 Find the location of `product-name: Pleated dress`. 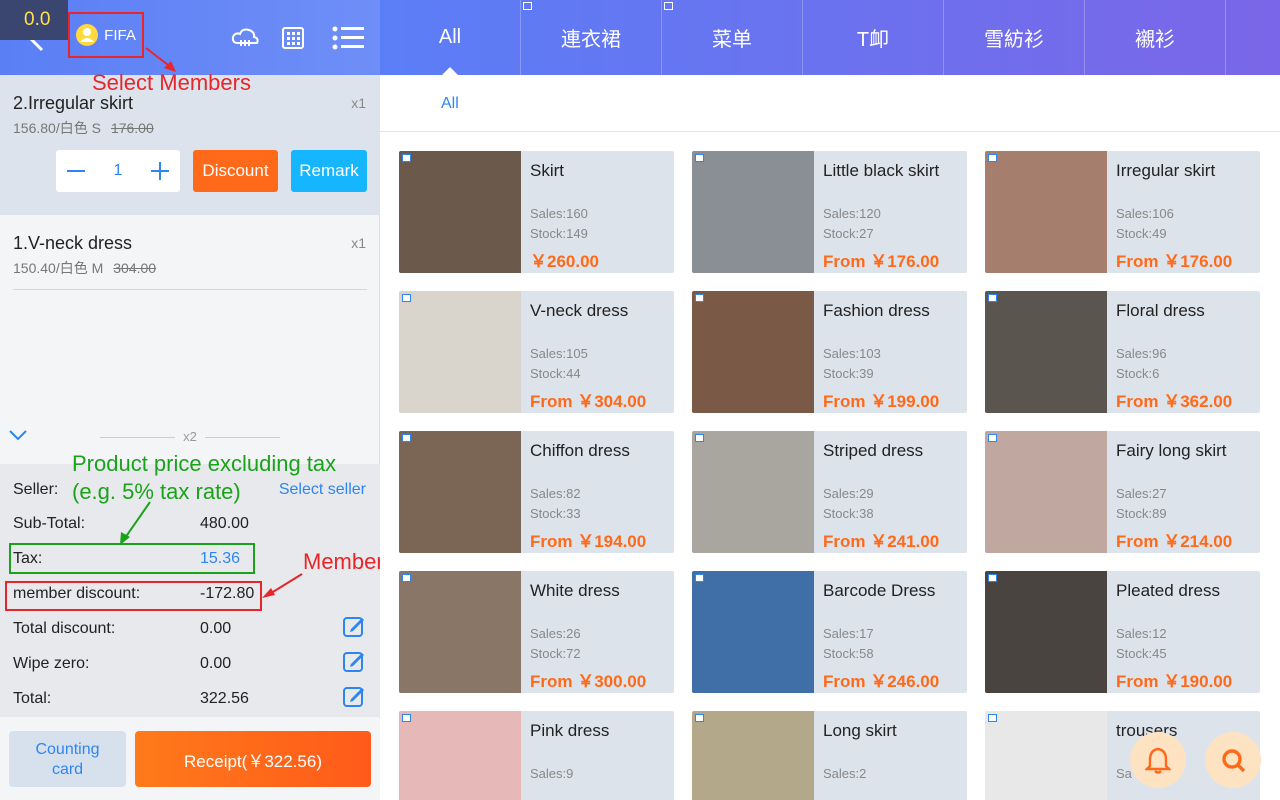

product-name: Pleated dress is located at coordinates (1168, 590).